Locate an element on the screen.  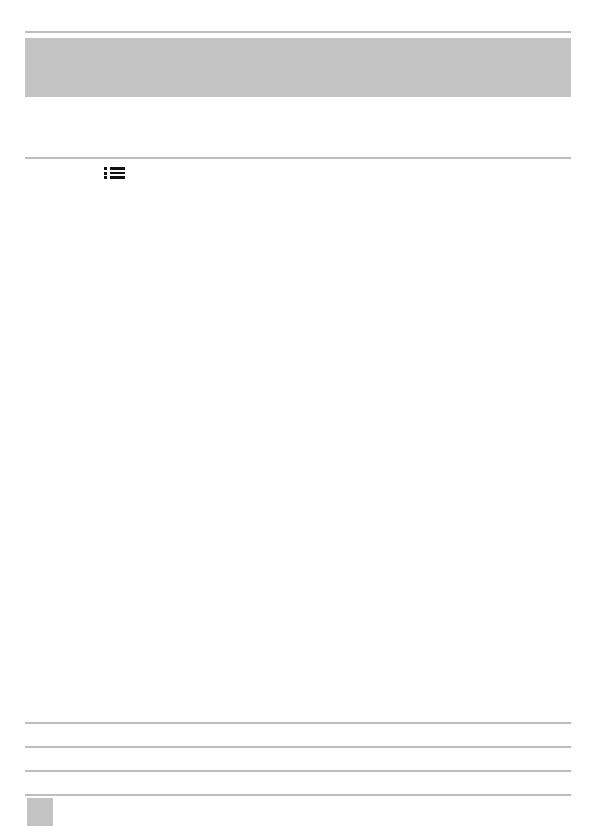
list-icon is located at coordinates (114, 173).